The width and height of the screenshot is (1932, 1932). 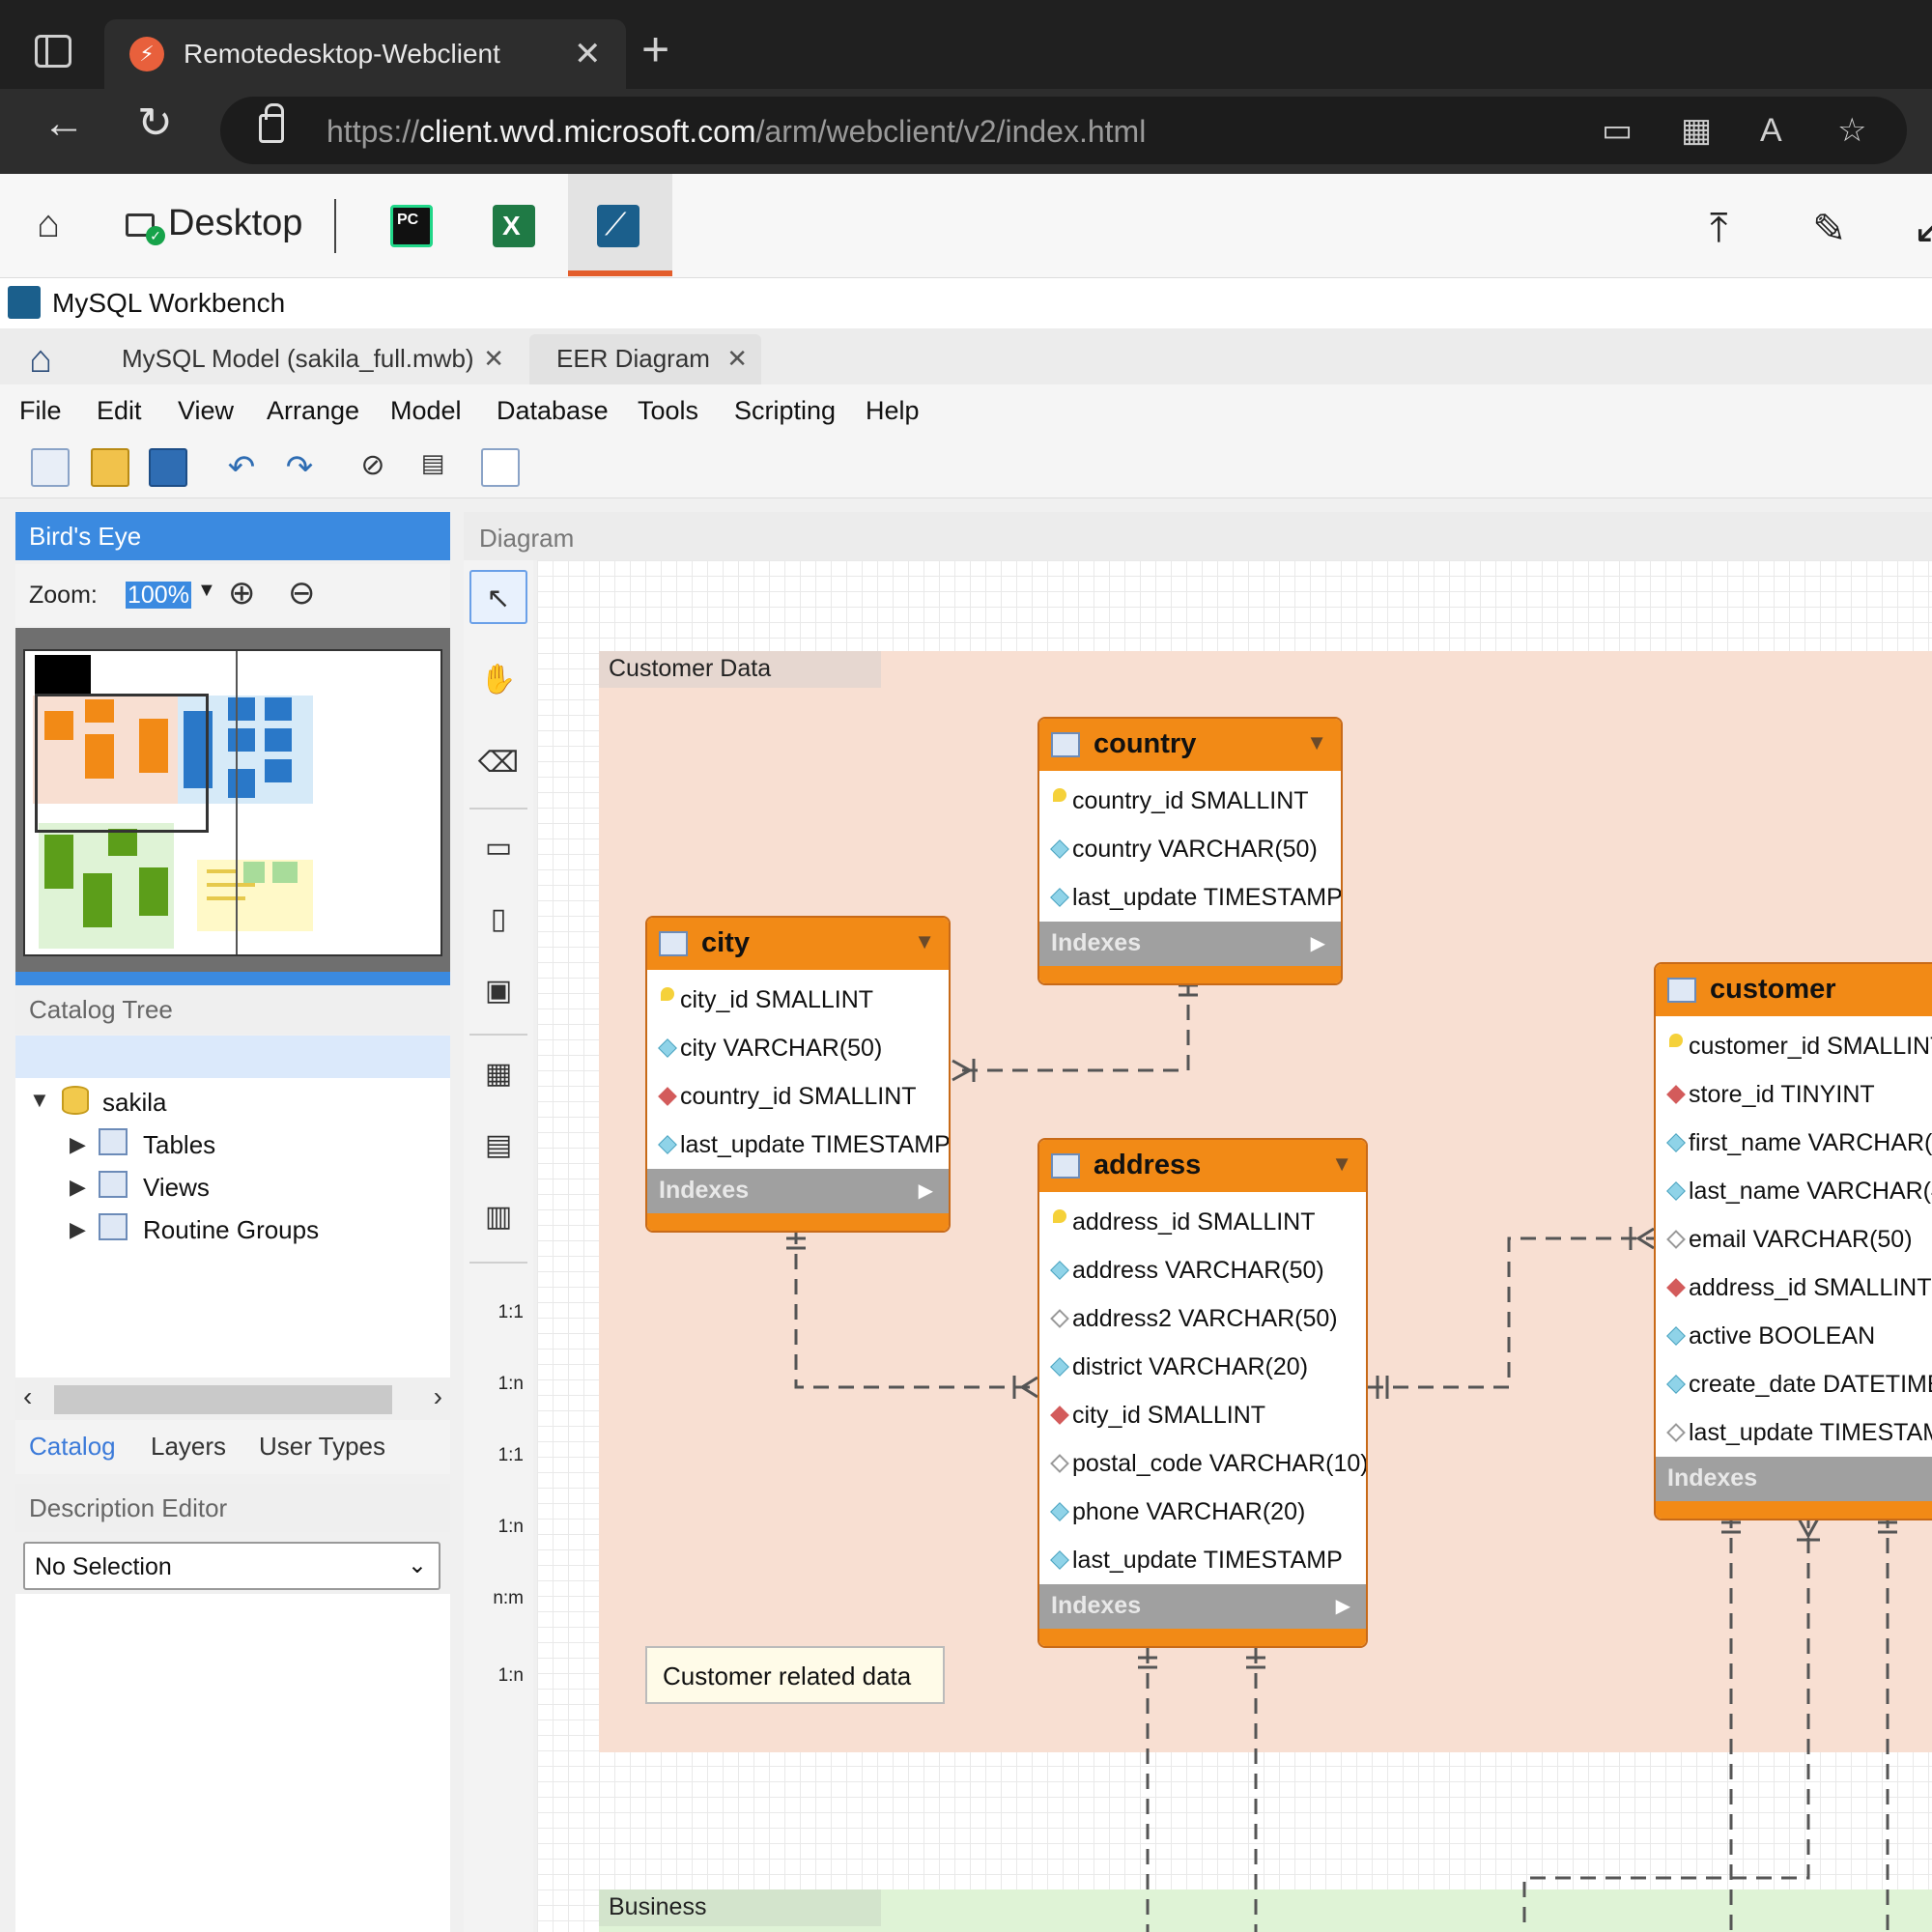 What do you see at coordinates (1202, 1463) in the screenshot?
I see `column-row: postal_code VARCHAR(10)` at bounding box center [1202, 1463].